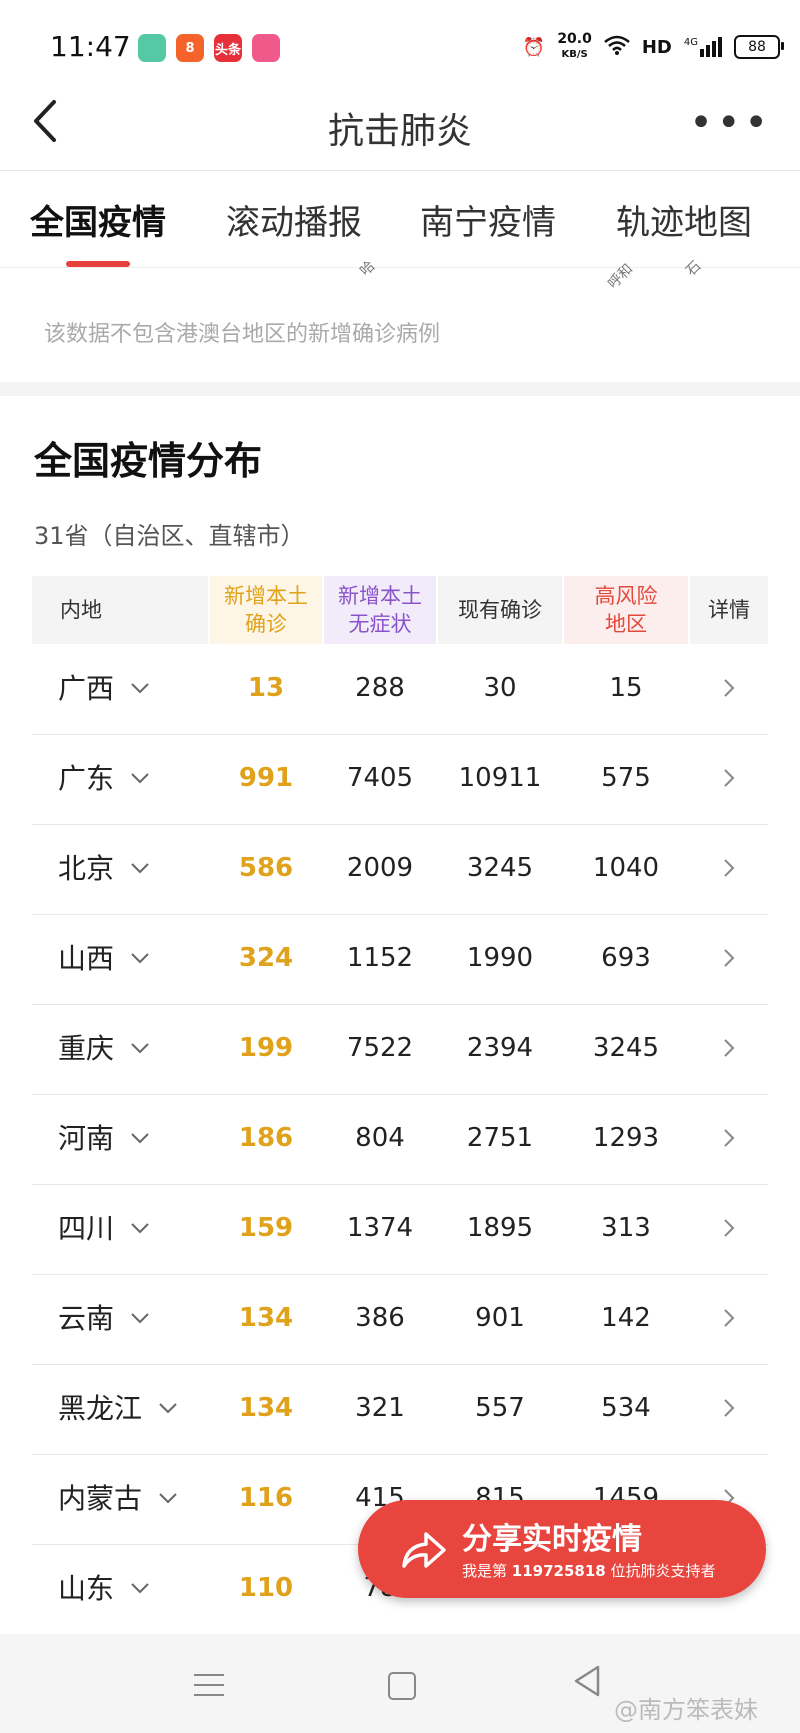  I want to click on table-row: 北京 586 2009 3245 1040, so click(400, 869).